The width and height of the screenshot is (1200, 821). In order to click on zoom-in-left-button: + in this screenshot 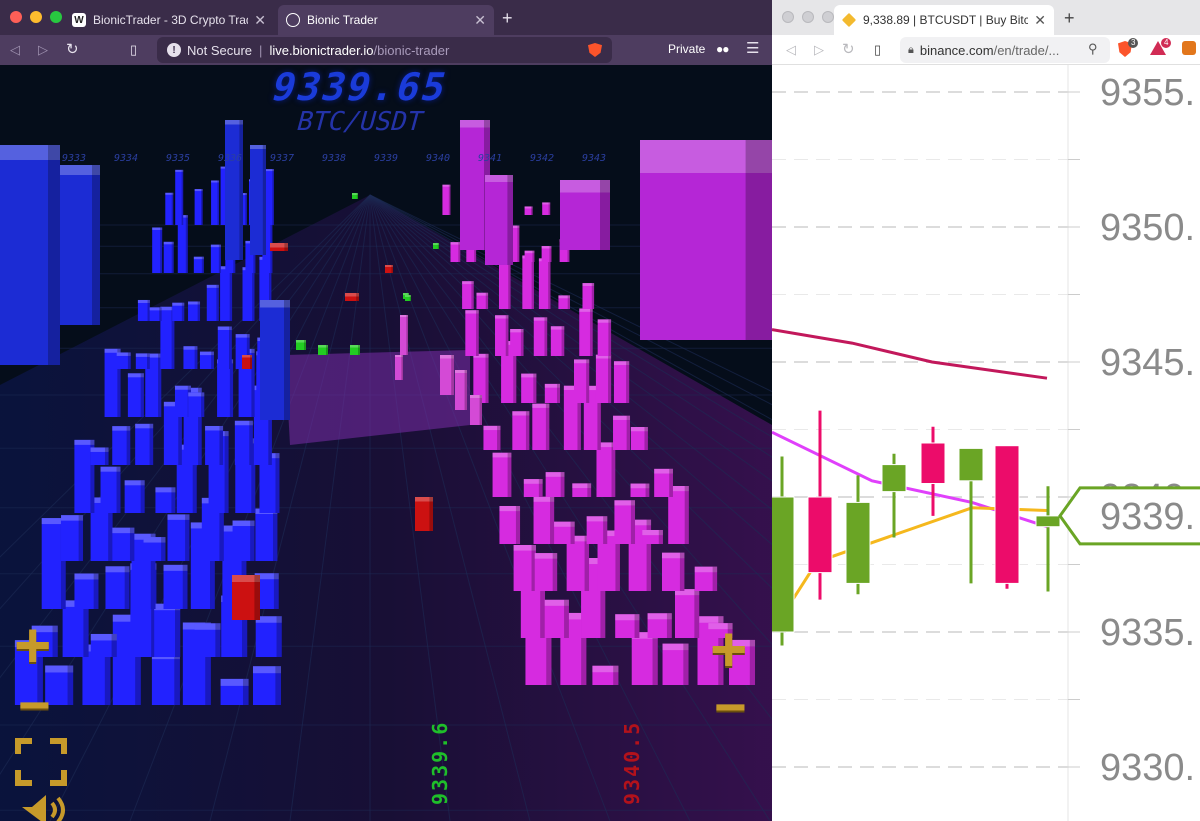, I will do `click(32, 645)`.